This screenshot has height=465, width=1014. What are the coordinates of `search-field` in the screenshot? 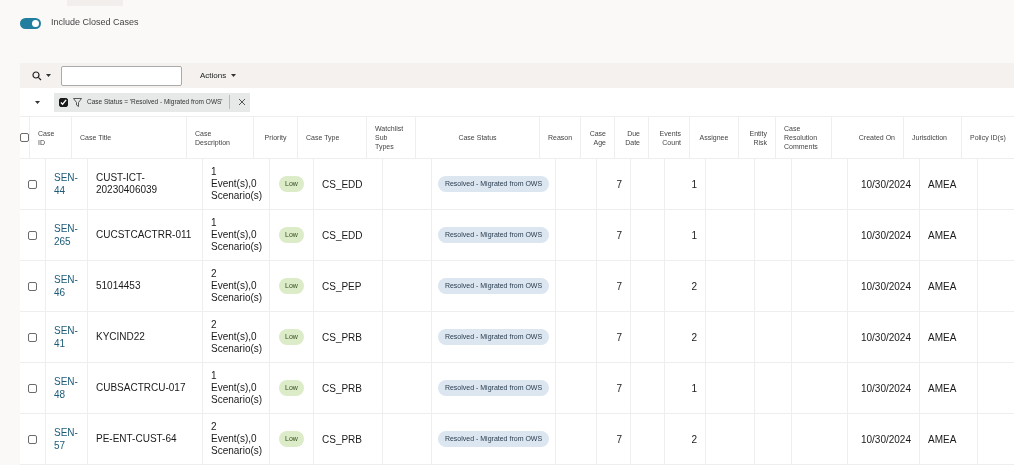 It's located at (121, 75).